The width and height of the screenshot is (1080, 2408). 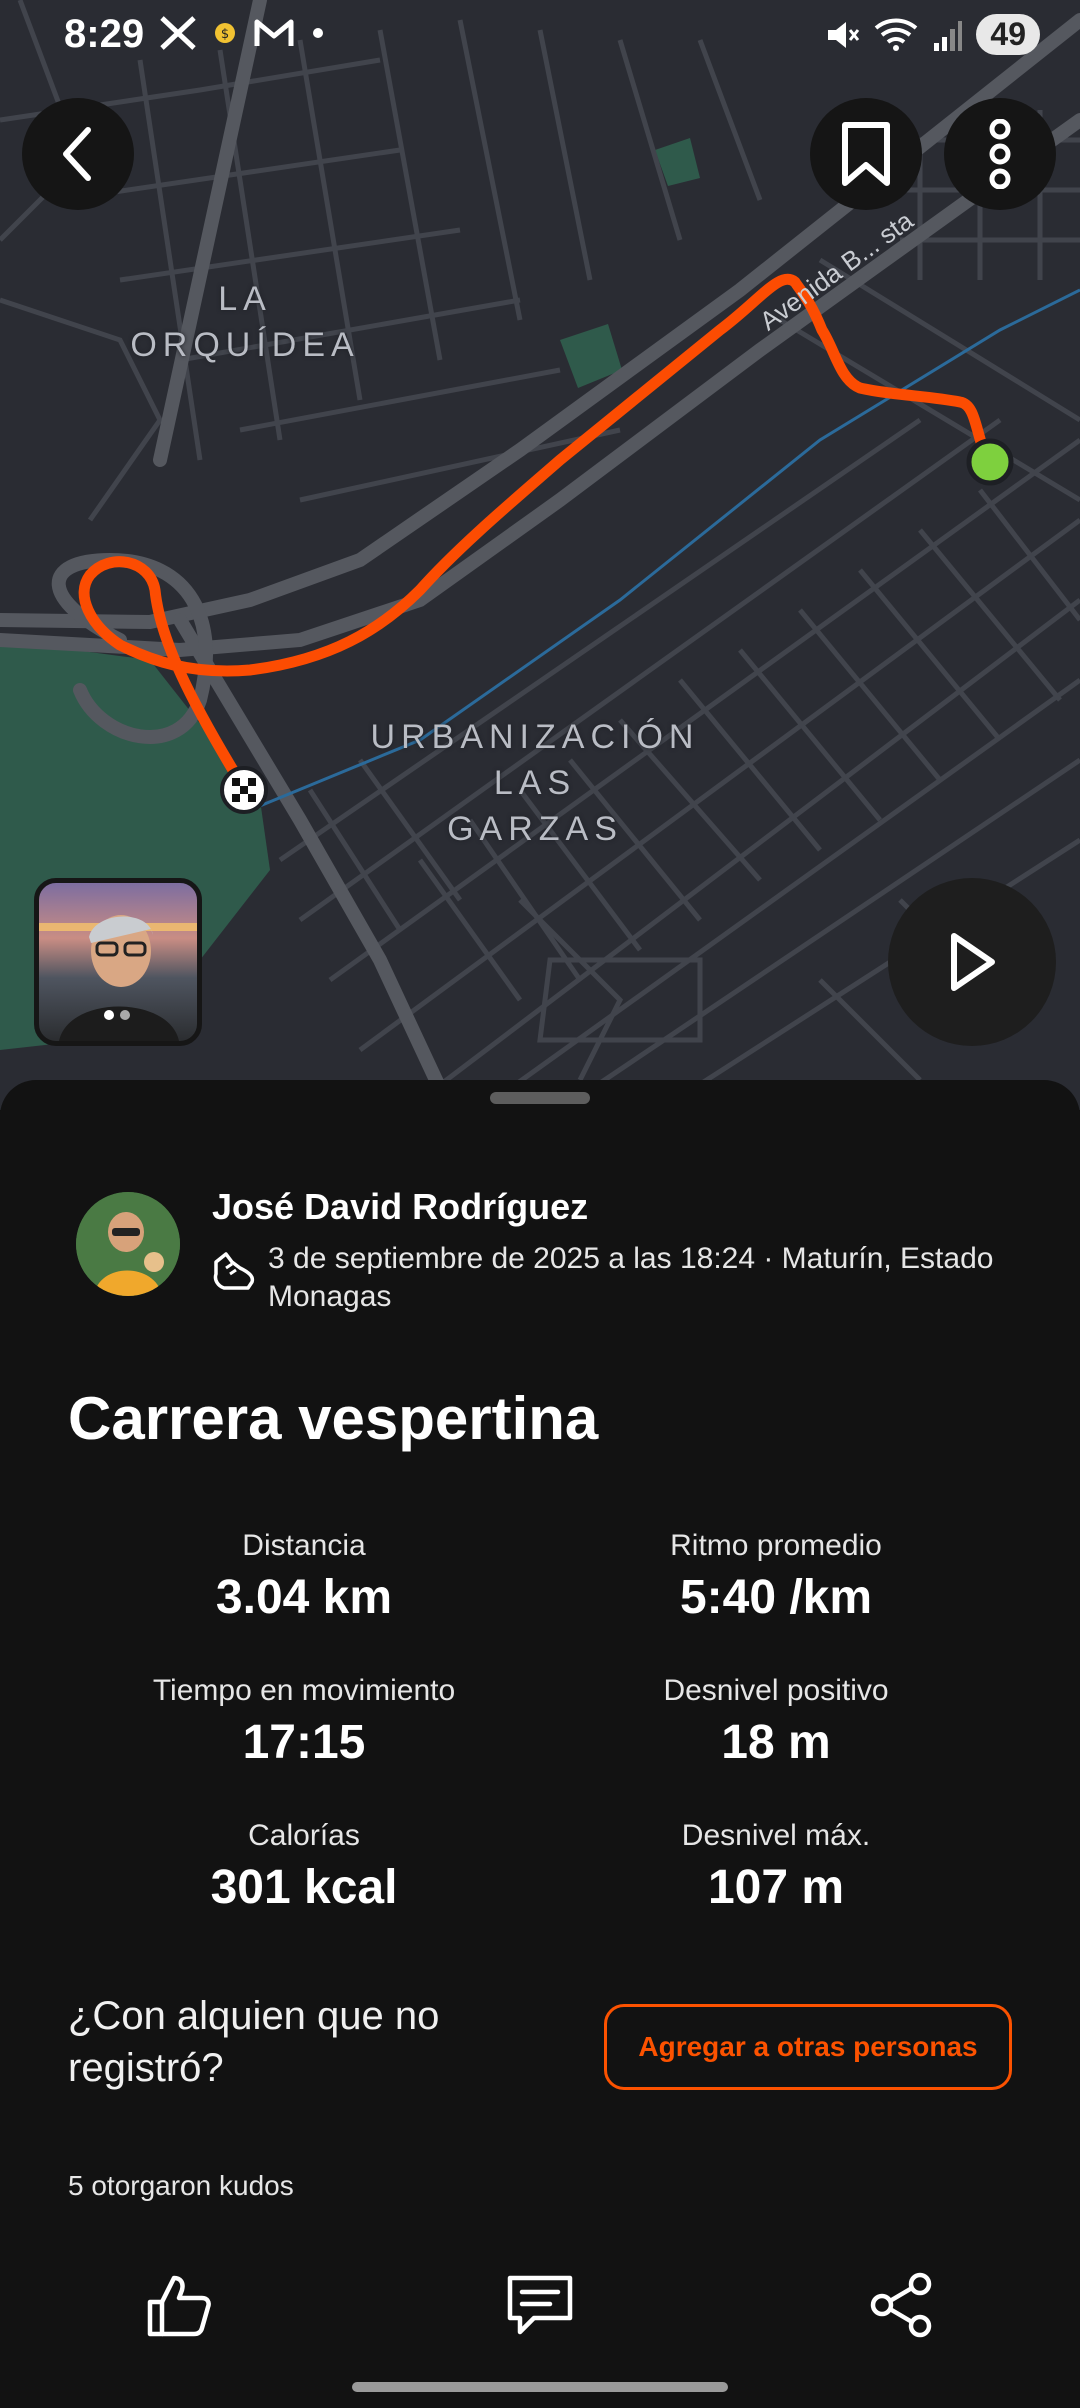 I want to click on share-icon, so click(x=901, y=2305).